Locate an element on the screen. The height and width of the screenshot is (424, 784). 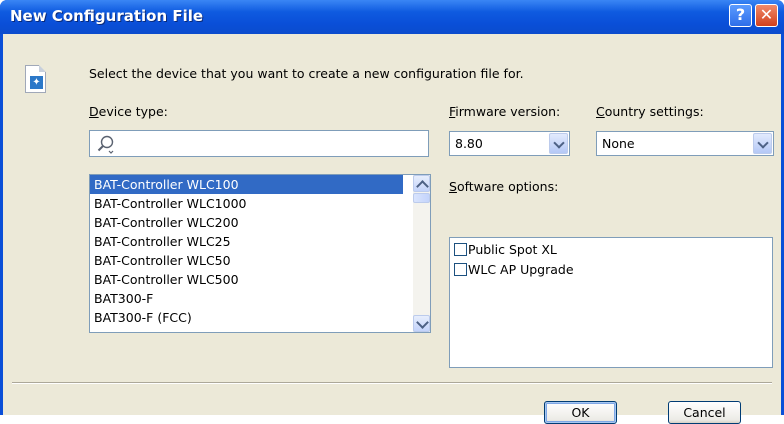
list-item: BAT300-F is located at coordinates (246, 298).